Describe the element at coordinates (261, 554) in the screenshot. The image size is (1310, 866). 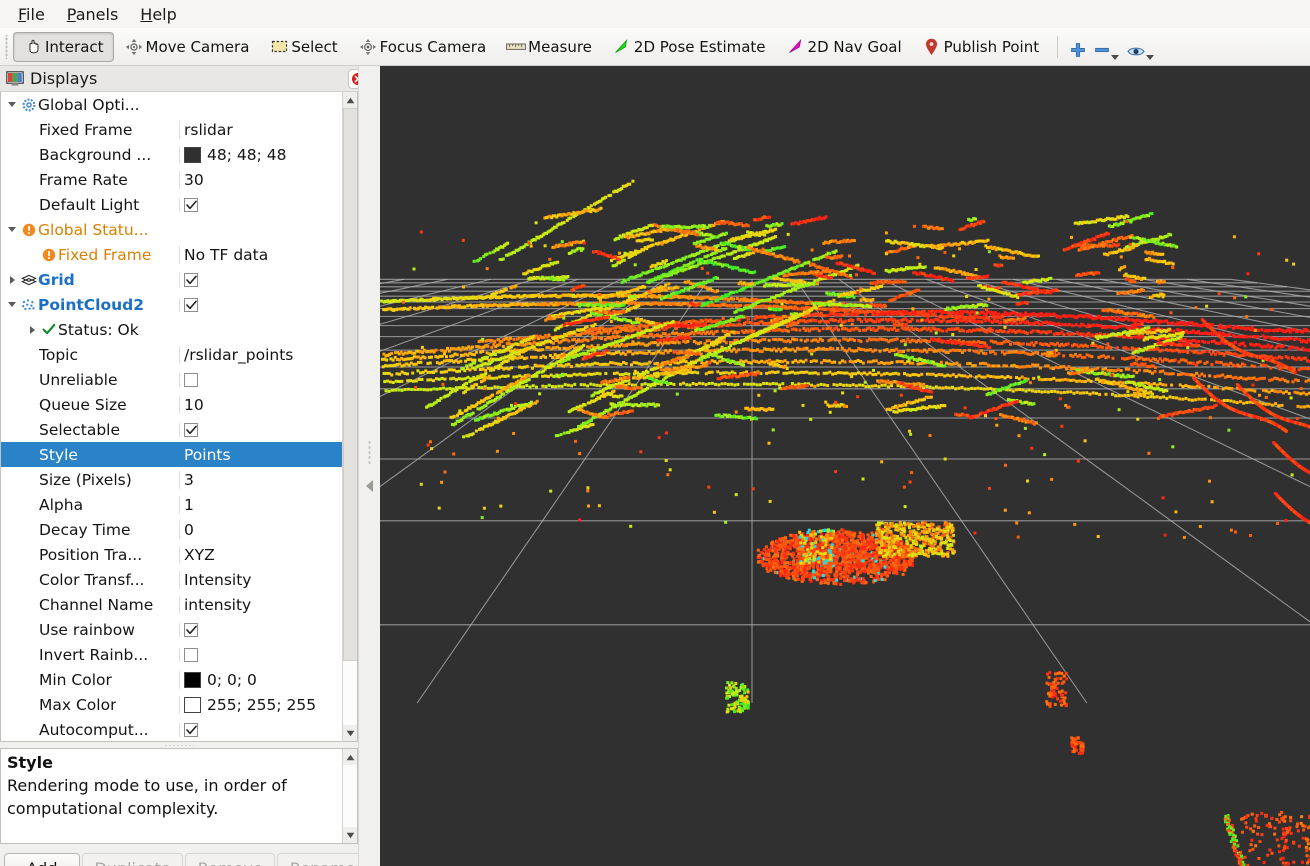
I see `tree-value-position-transformer: XYZ` at that location.